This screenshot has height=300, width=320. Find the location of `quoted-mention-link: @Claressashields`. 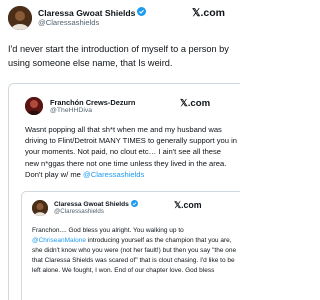

quoted-mention-link: @Claressashields is located at coordinates (113, 174).